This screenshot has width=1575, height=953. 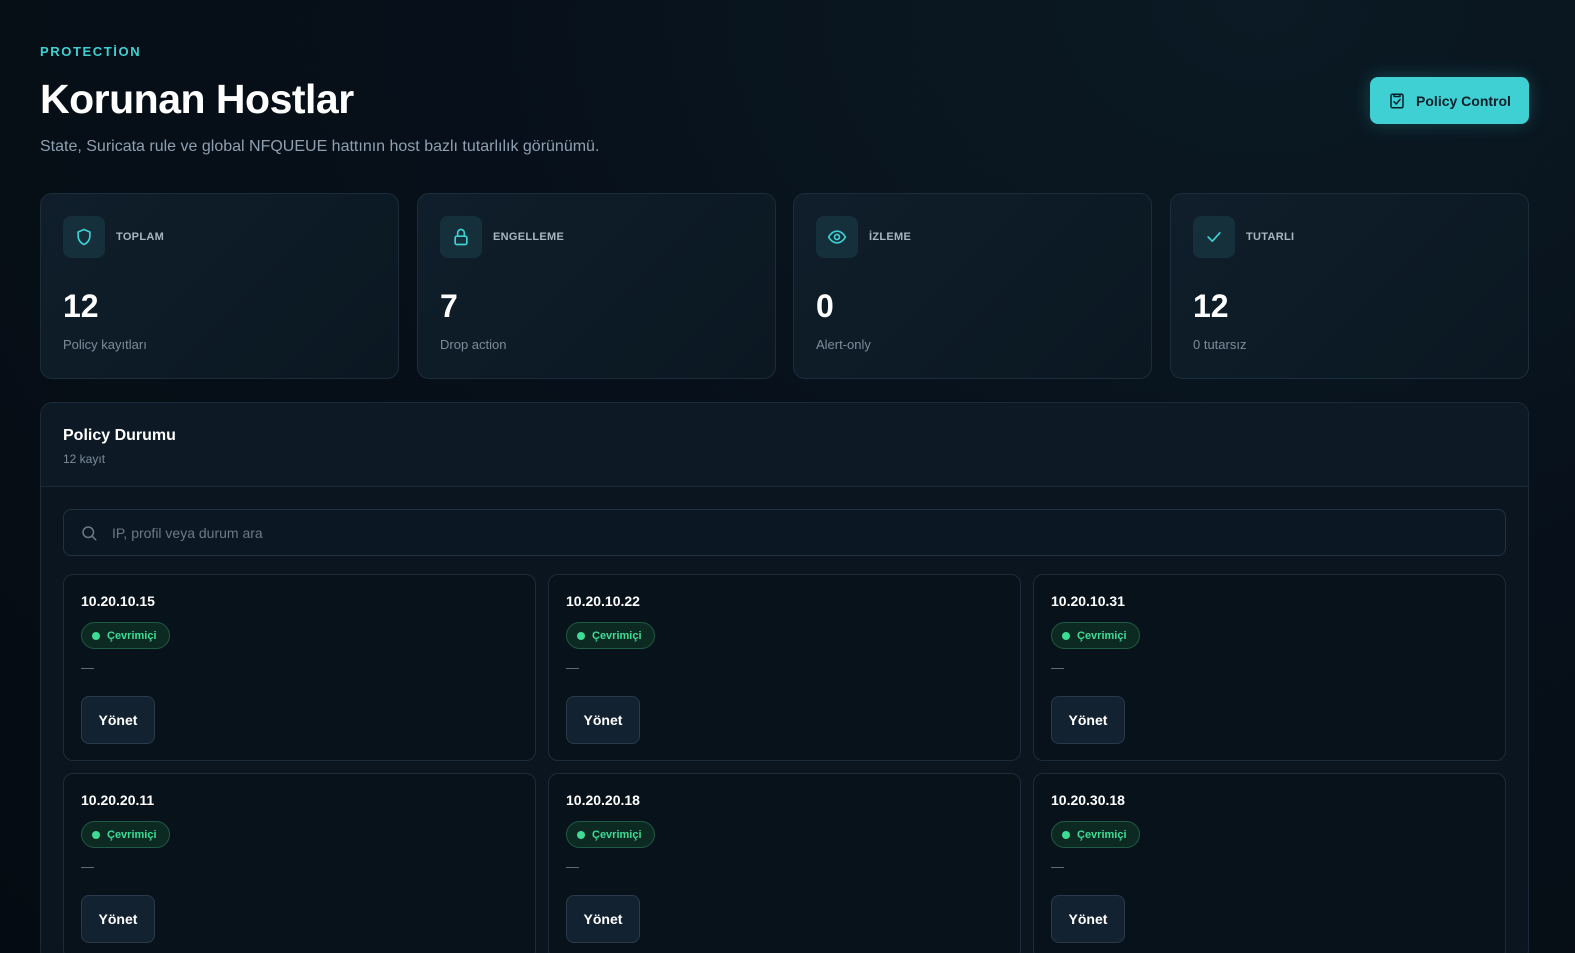 What do you see at coordinates (473, 344) in the screenshot?
I see `stat-sub: Drop action` at bounding box center [473, 344].